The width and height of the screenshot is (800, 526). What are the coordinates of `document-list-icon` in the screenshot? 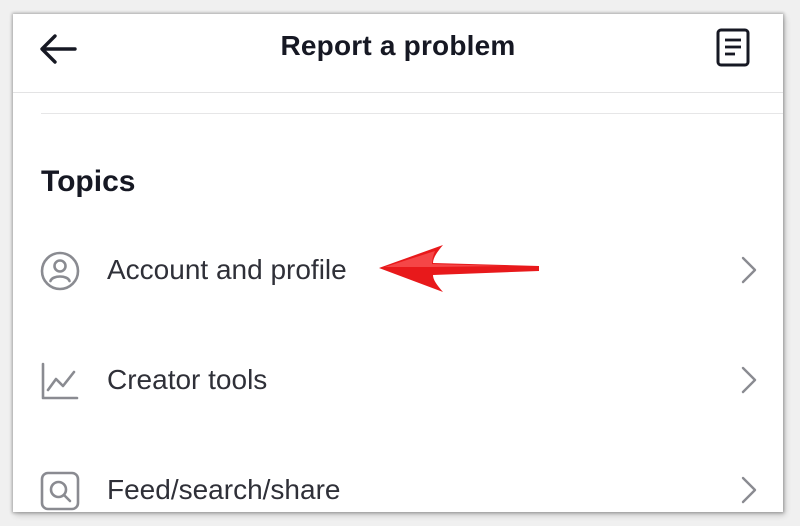 It's located at (733, 47).